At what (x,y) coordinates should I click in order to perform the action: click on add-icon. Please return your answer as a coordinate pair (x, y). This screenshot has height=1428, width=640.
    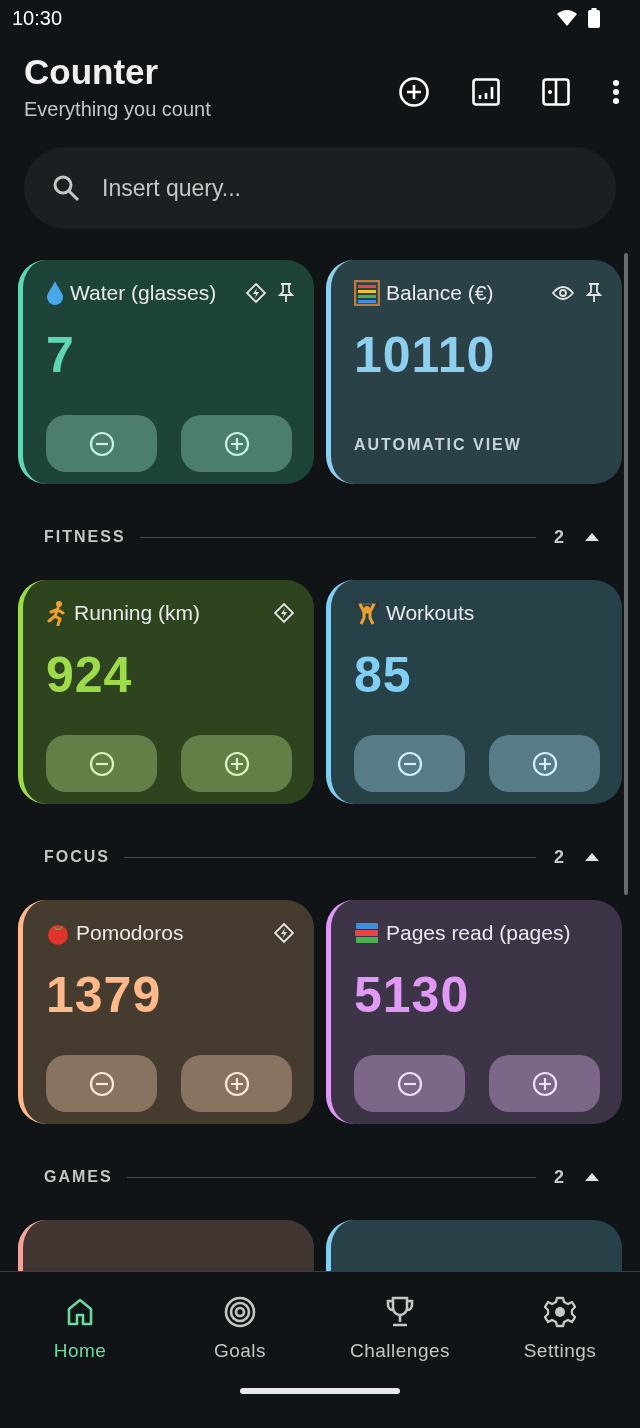
    Looking at the image, I should click on (414, 91).